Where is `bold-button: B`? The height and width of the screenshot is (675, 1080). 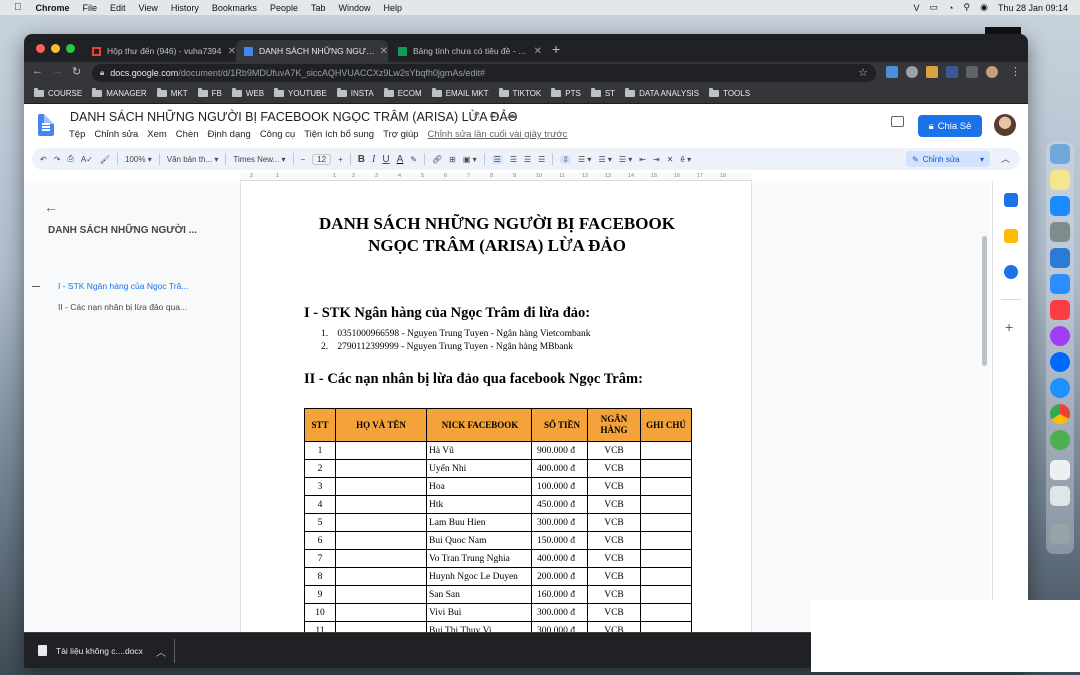 bold-button: B is located at coordinates (361, 159).